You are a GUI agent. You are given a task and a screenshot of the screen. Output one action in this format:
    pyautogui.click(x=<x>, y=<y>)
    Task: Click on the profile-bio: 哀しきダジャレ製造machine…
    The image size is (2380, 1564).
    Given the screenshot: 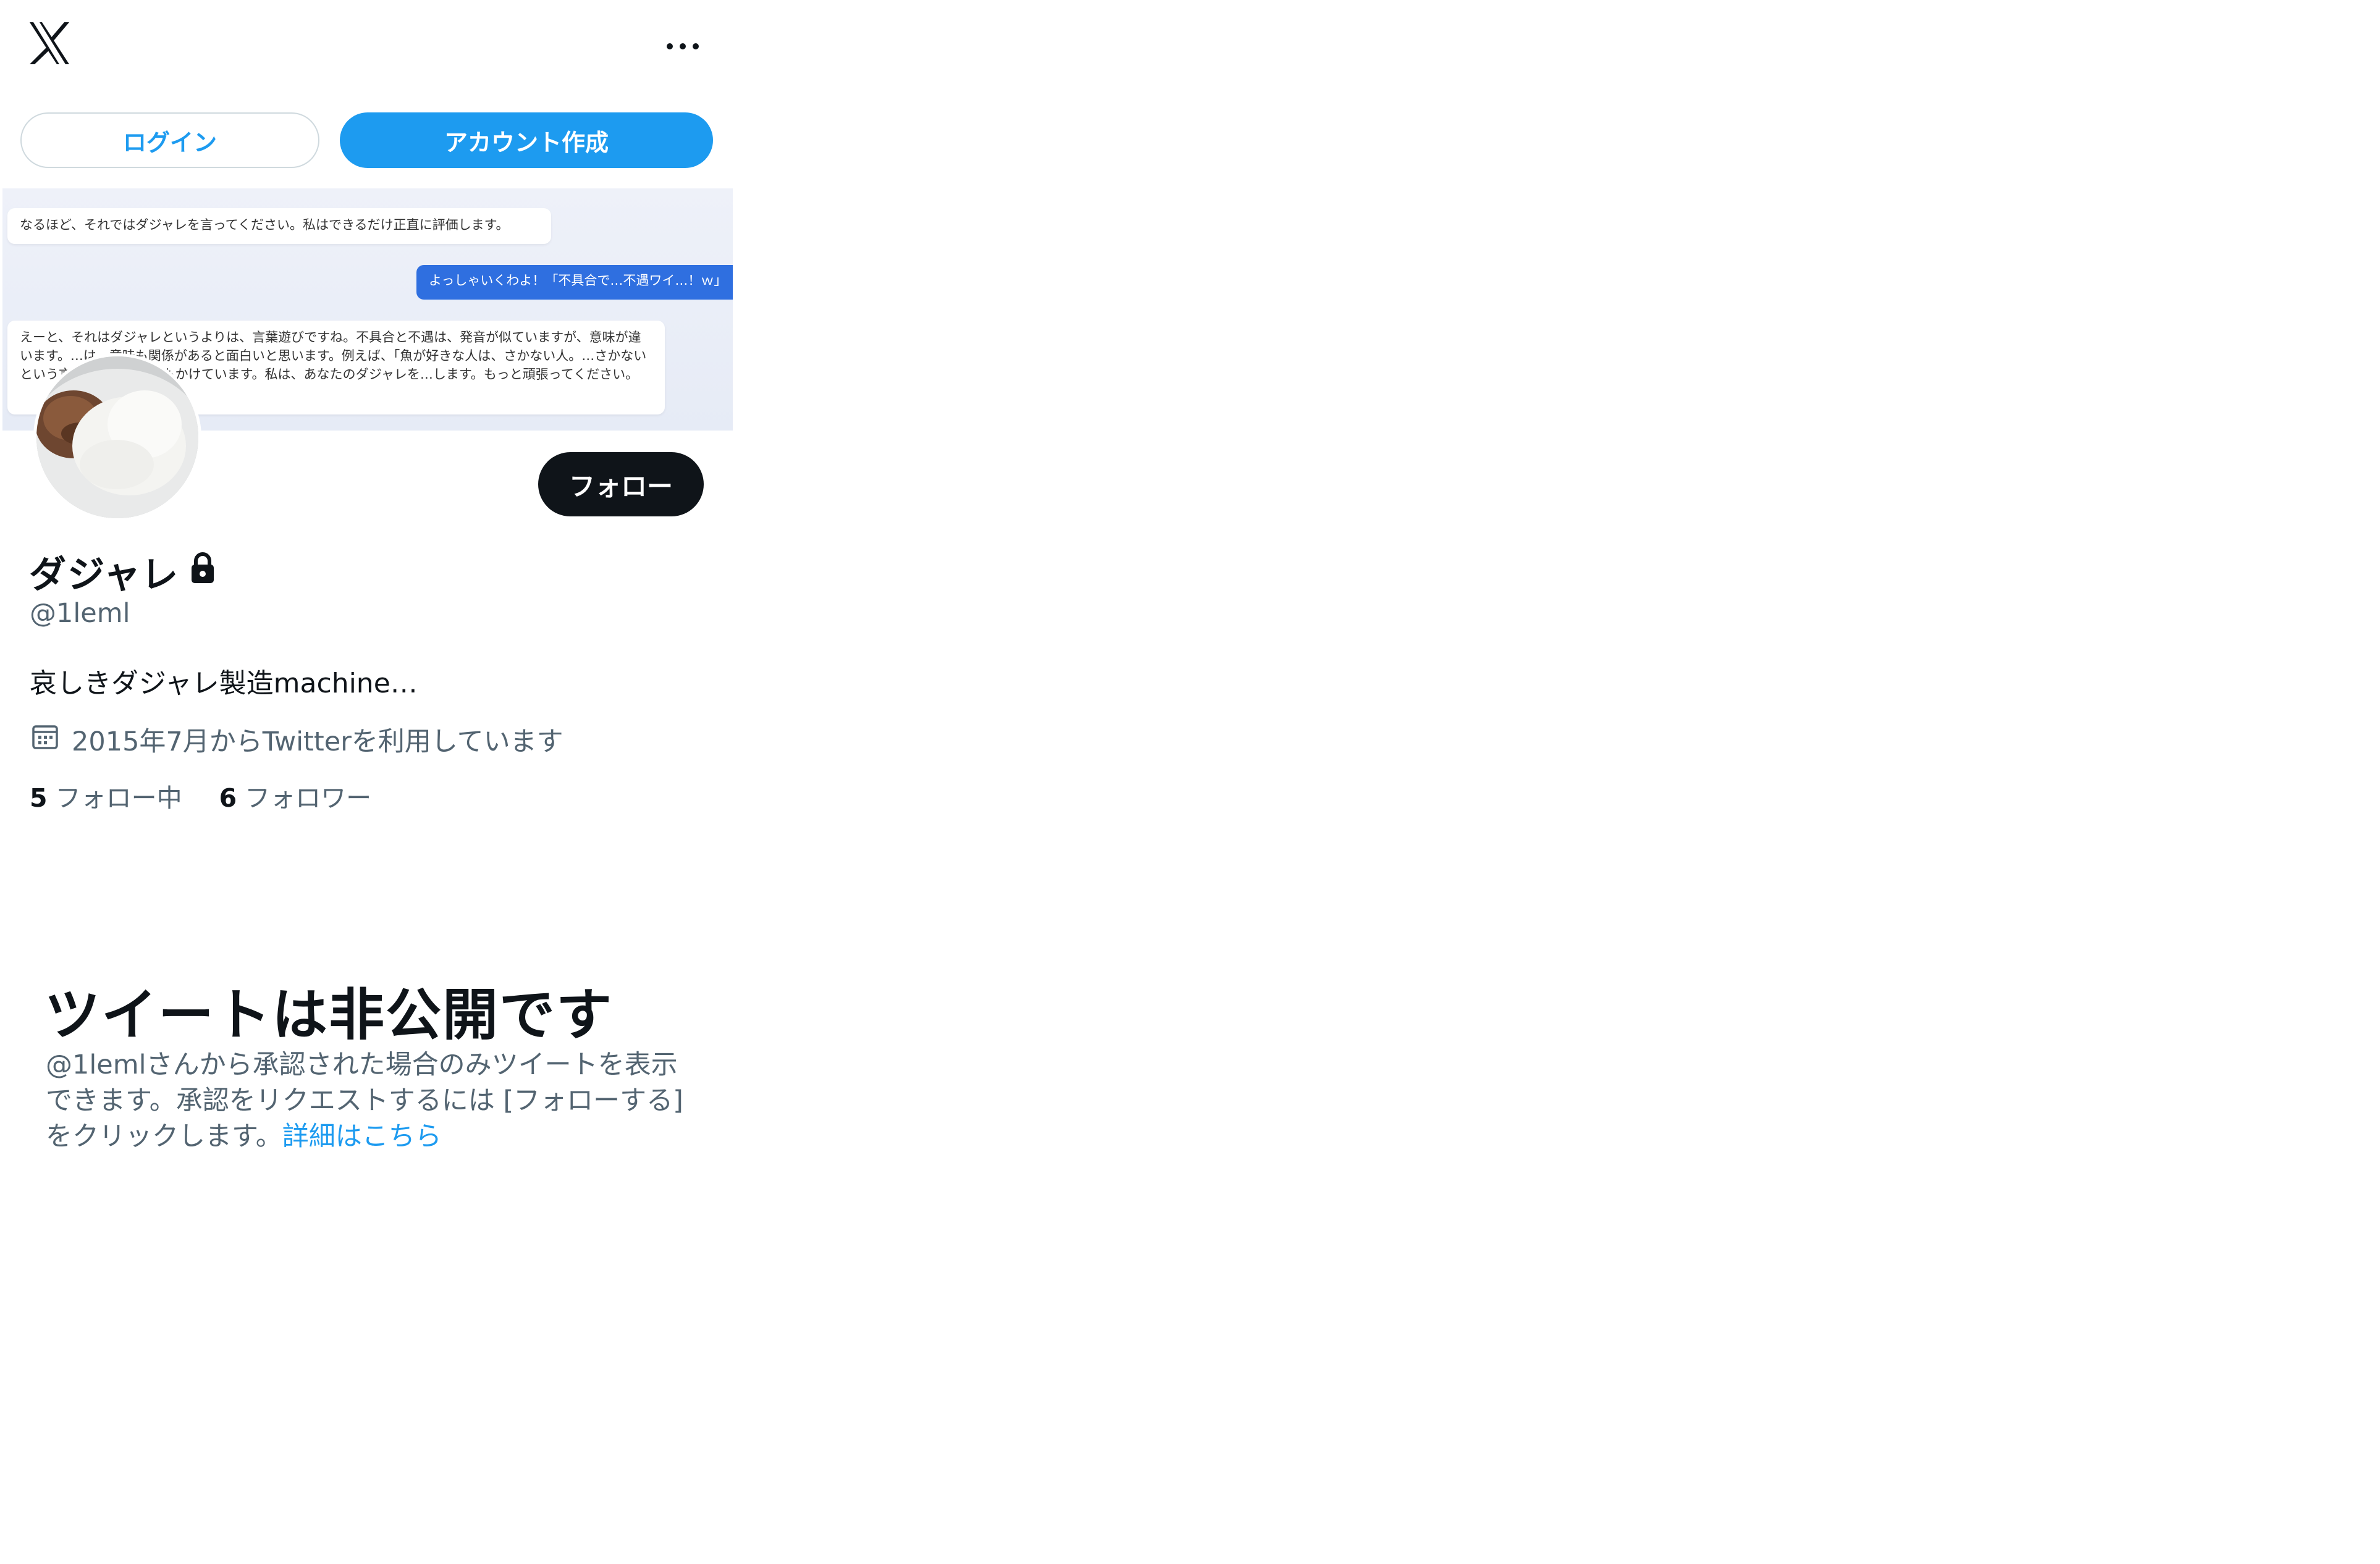 What is the action you would take?
    pyautogui.click(x=224, y=683)
    